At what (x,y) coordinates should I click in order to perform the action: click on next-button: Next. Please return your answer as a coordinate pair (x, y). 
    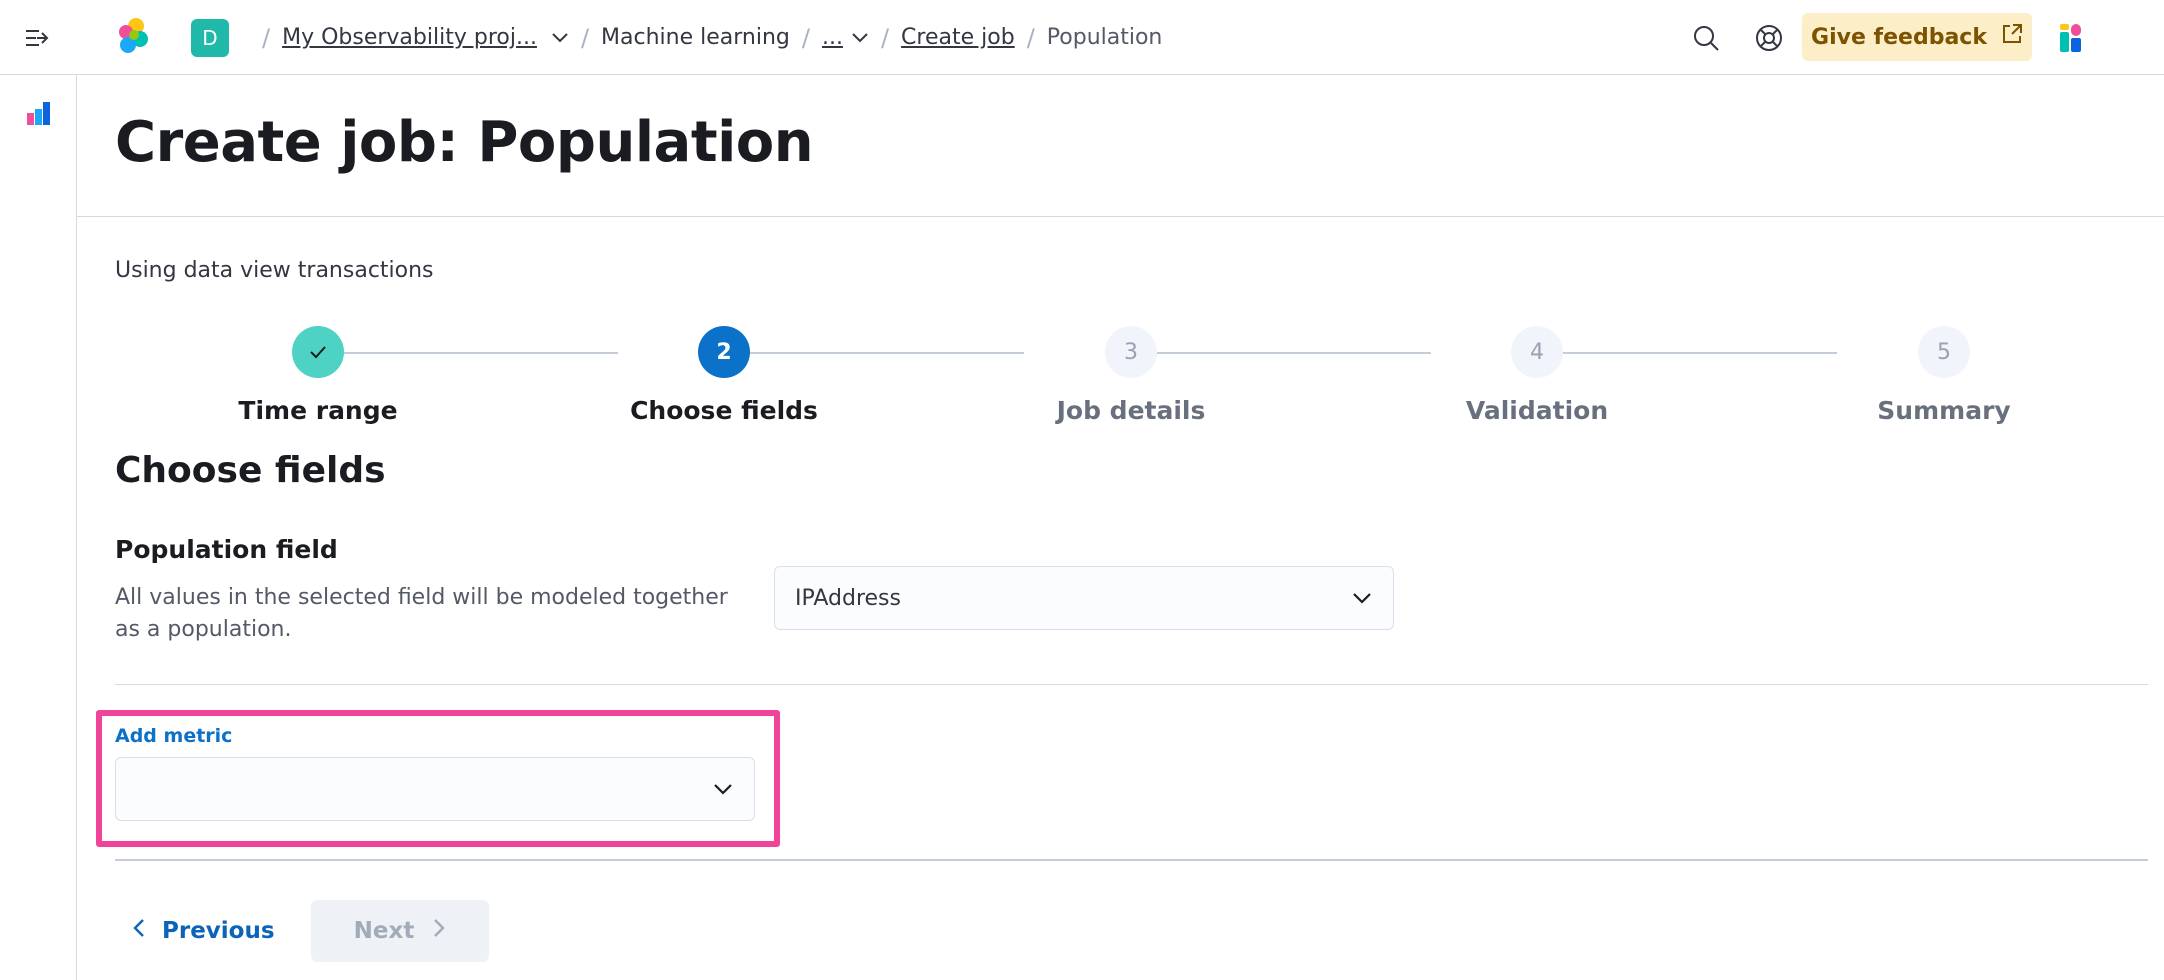
    Looking at the image, I should click on (400, 931).